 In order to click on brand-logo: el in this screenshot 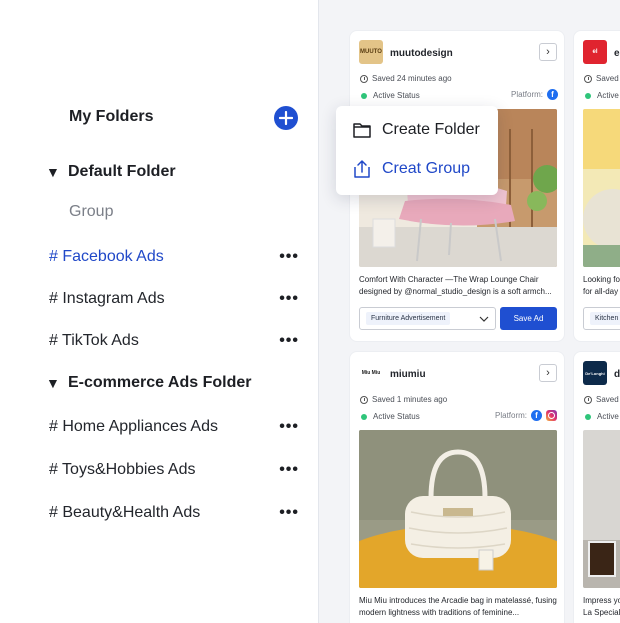, I will do `click(595, 52)`.